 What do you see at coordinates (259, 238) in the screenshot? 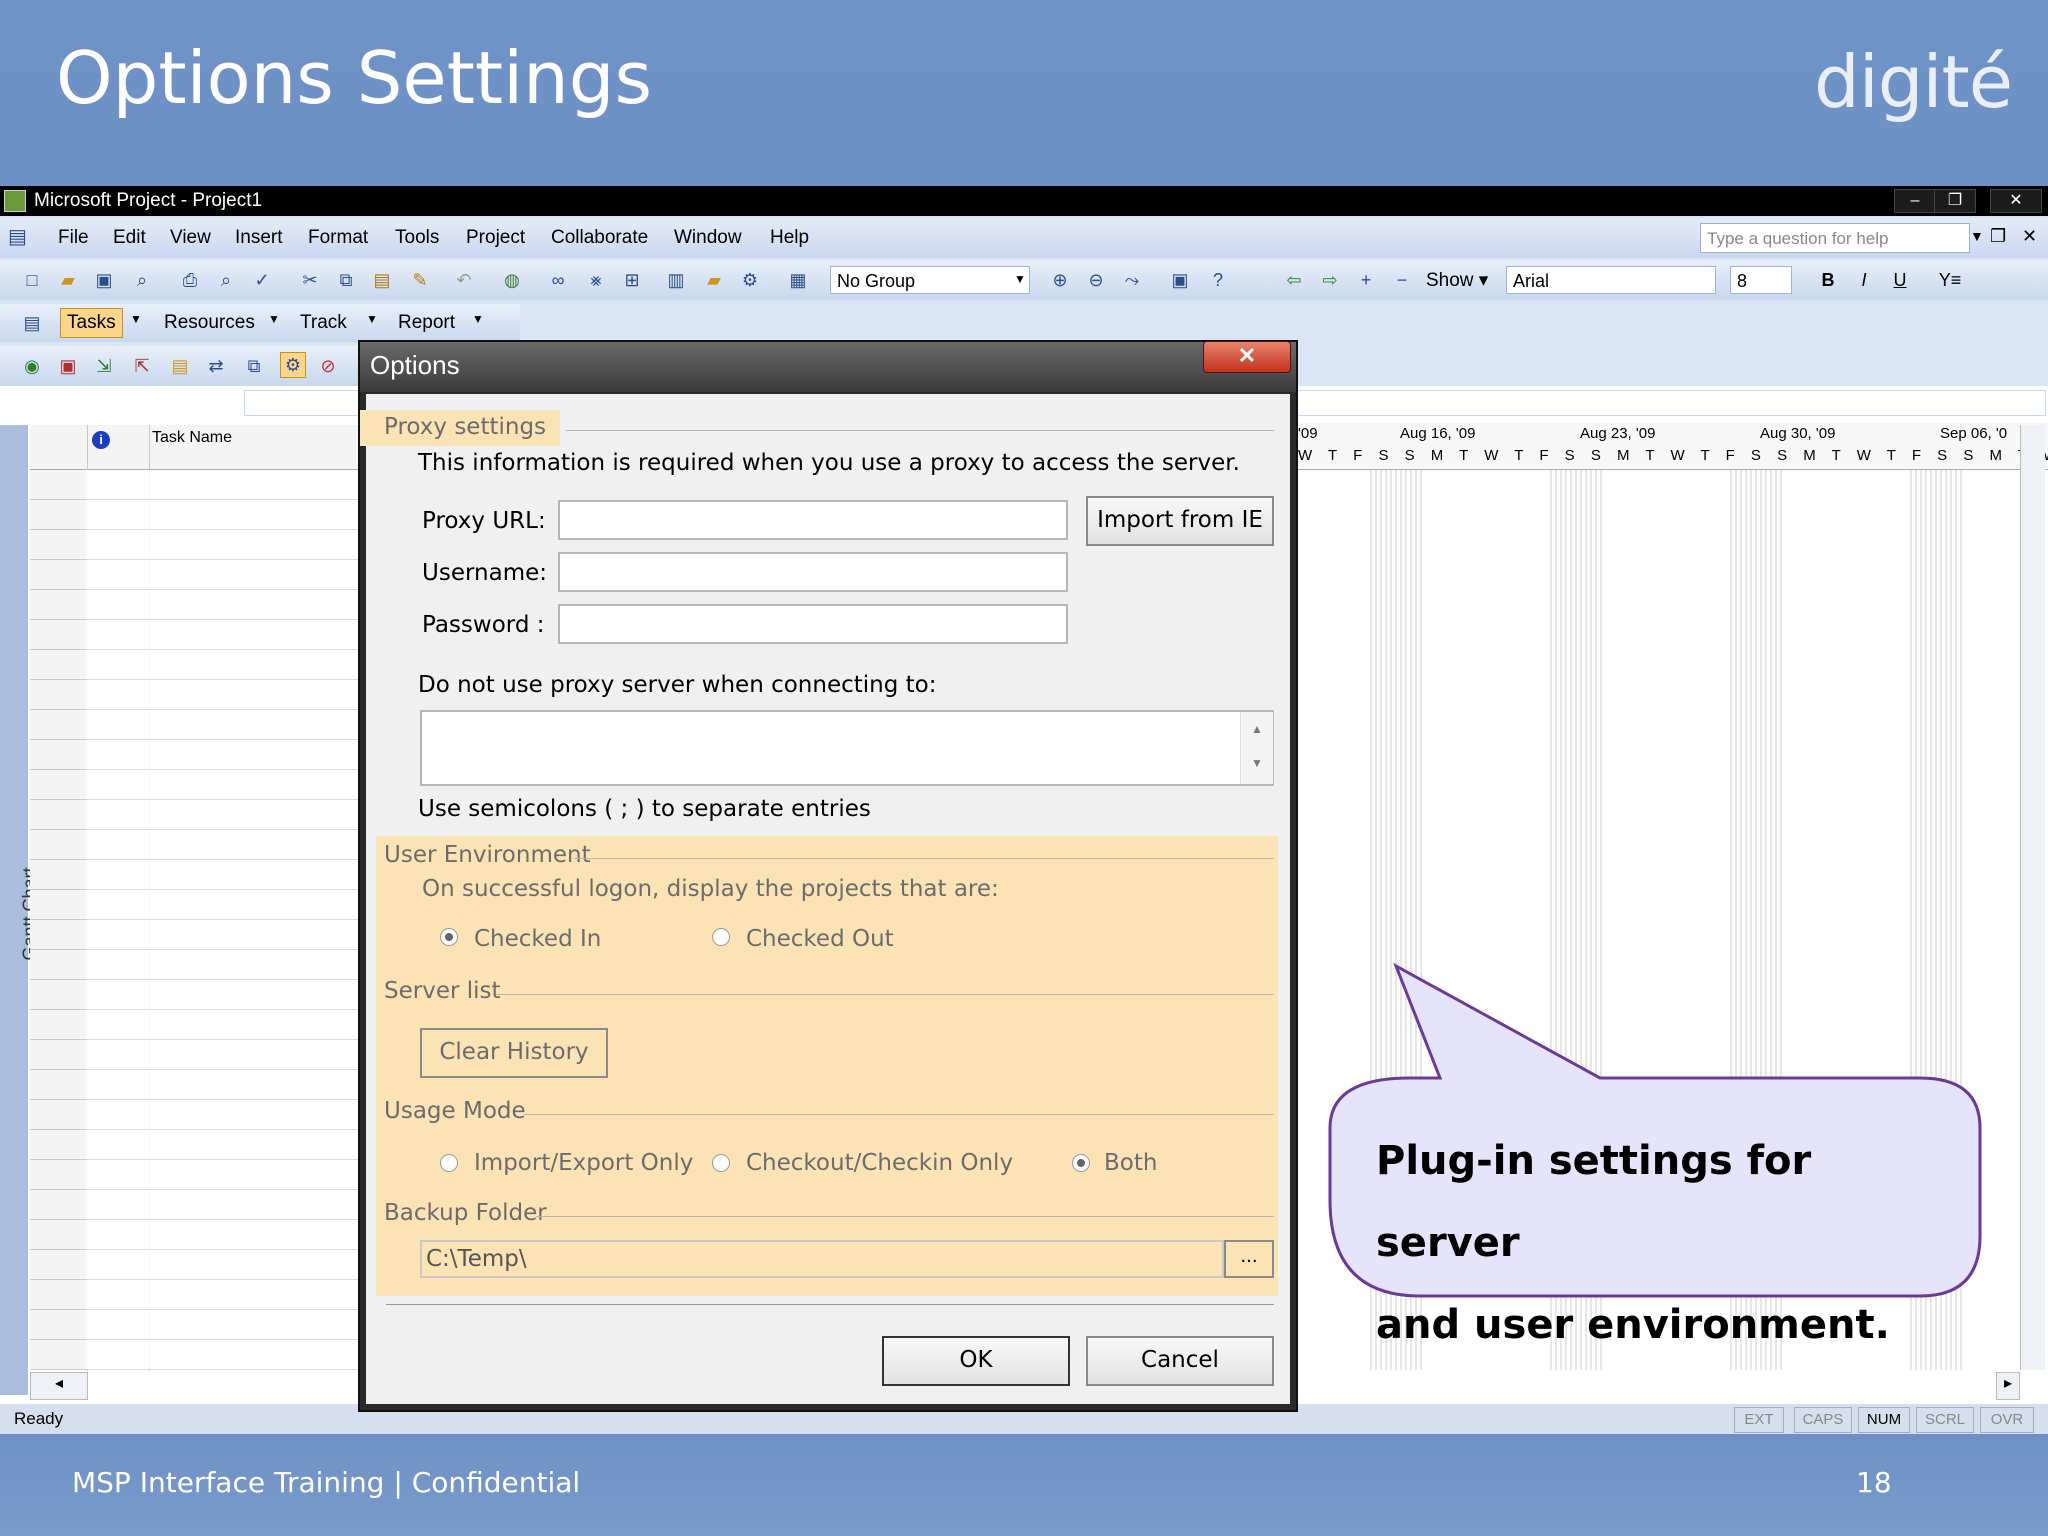
I see `menu-insert: Insert` at bounding box center [259, 238].